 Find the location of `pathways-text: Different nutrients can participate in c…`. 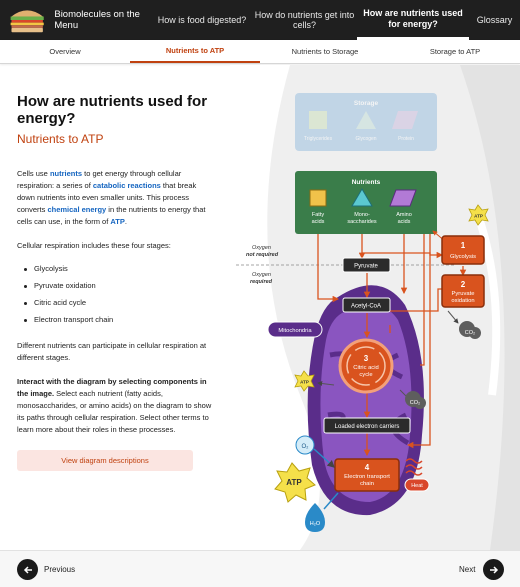

pathways-text: Different nutrients can participate in c… is located at coordinates (112, 351).